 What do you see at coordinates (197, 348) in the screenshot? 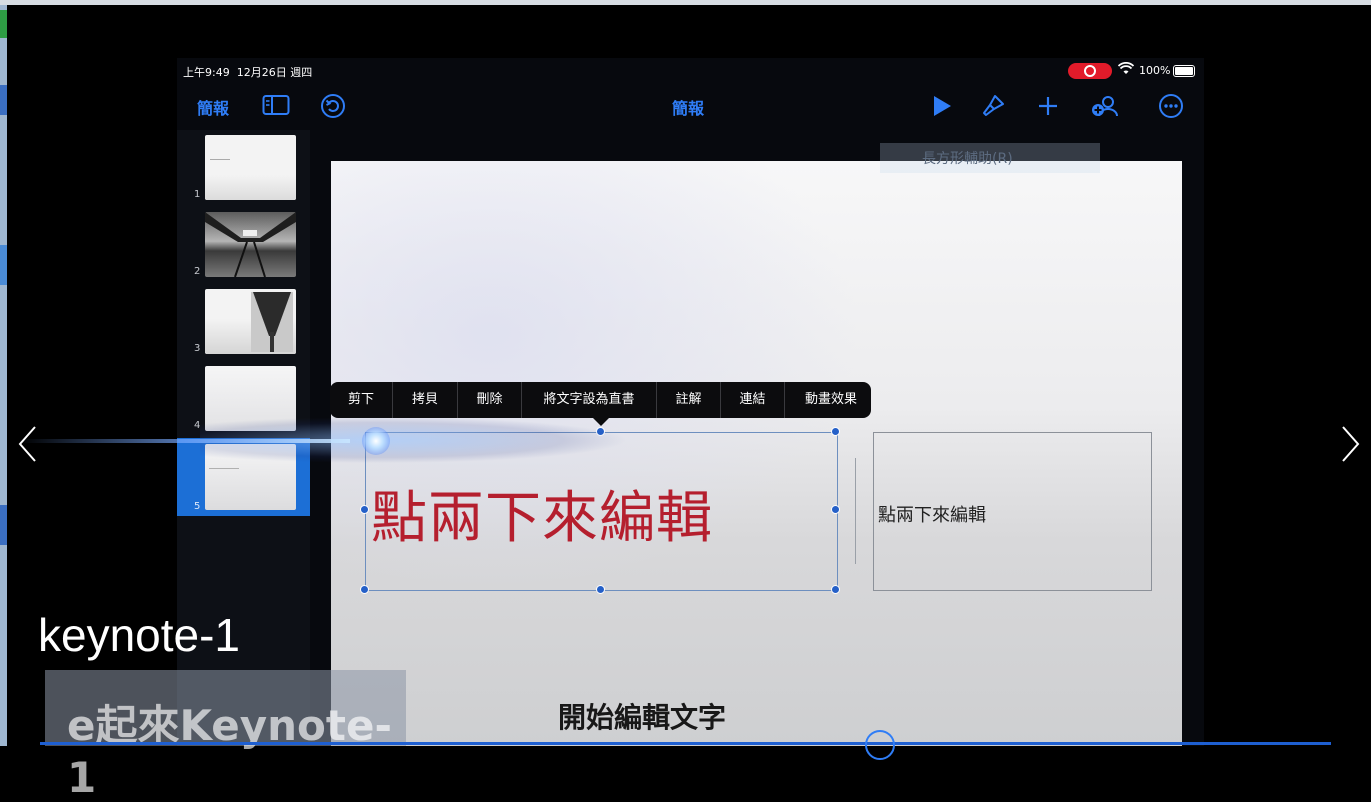
I see `slide-number: 3` at bounding box center [197, 348].